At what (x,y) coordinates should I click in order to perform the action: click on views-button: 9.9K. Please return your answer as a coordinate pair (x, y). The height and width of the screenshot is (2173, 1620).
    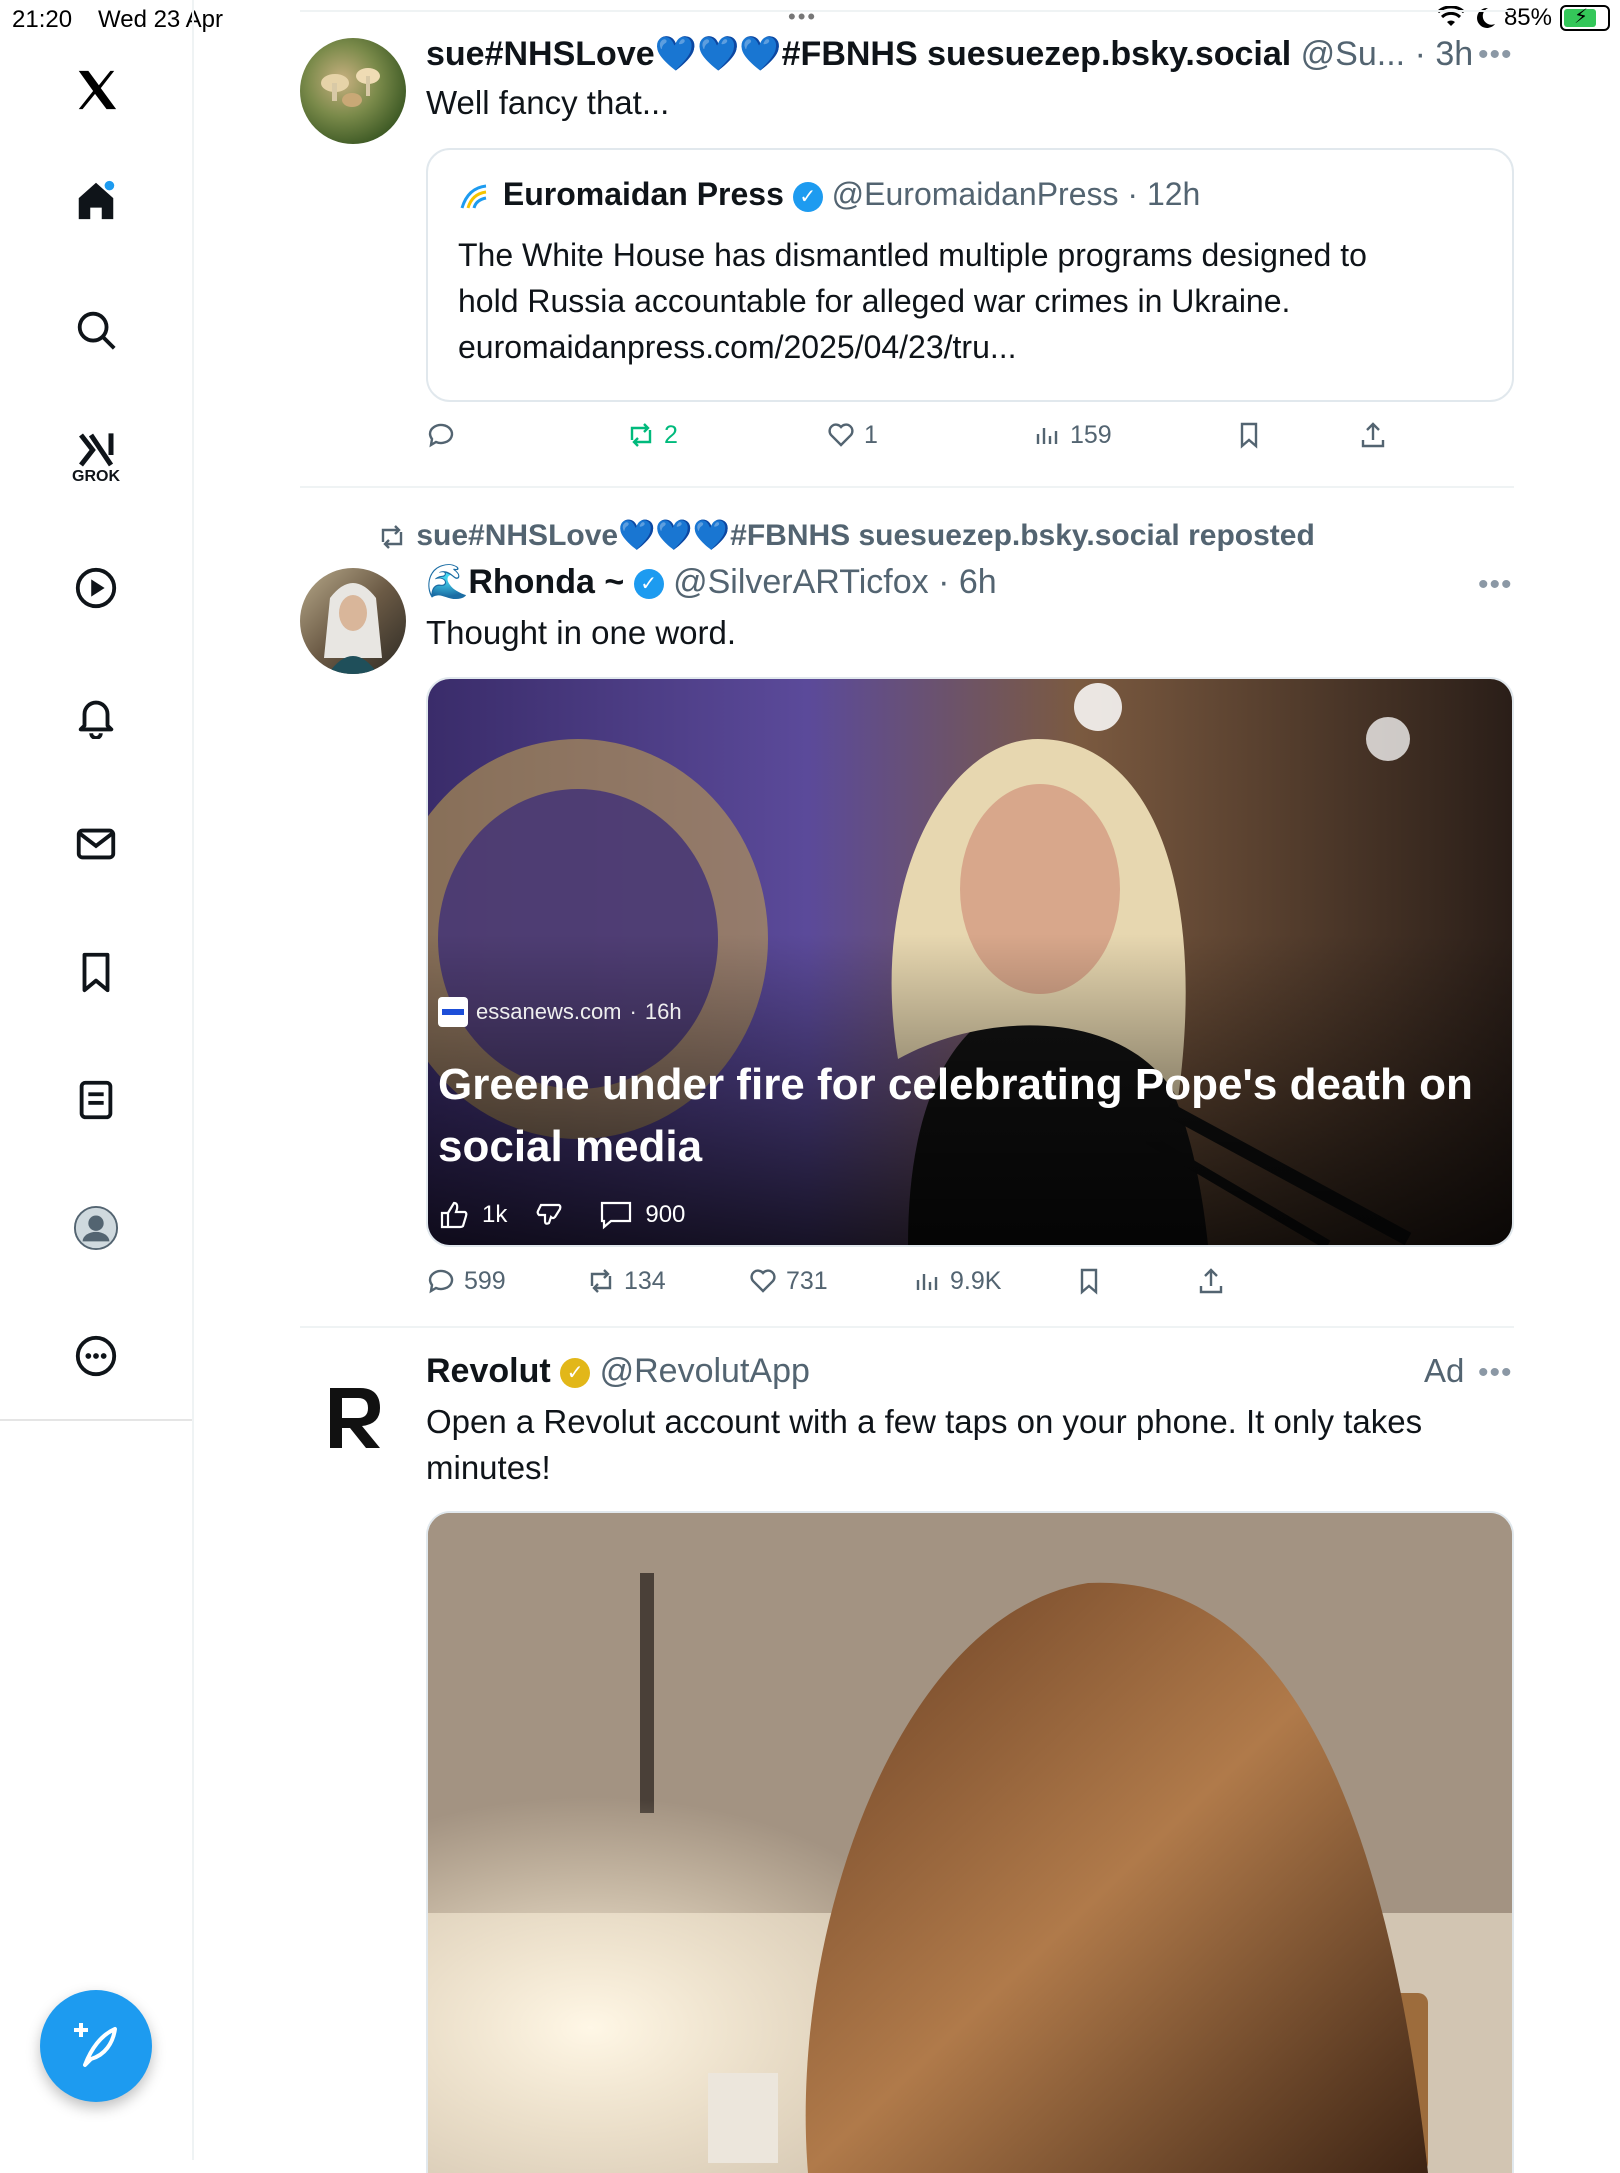
    Looking at the image, I should click on (956, 1281).